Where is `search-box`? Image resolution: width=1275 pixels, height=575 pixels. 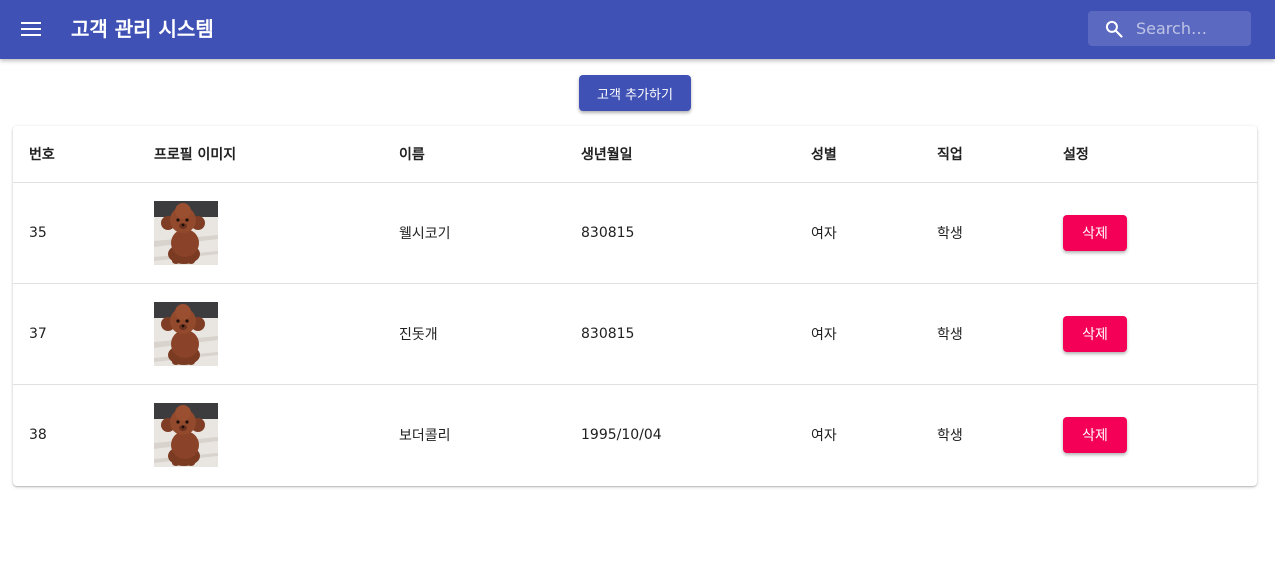
search-box is located at coordinates (1169, 28).